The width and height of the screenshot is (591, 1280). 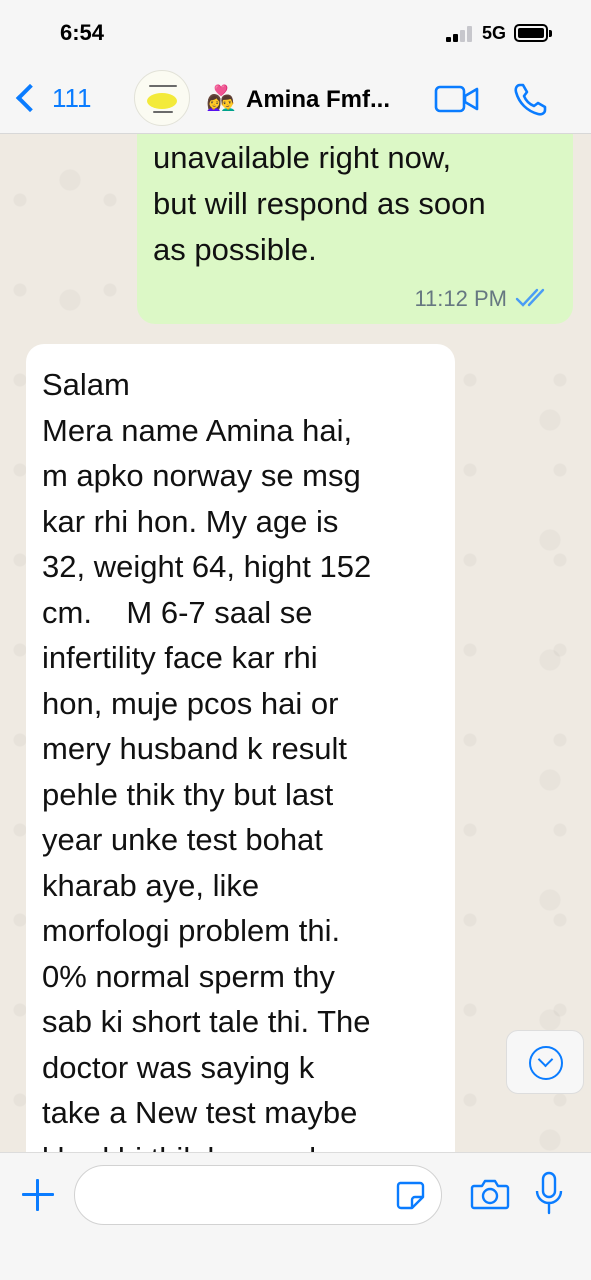 What do you see at coordinates (545, 1062) in the screenshot?
I see `scroll-to-bottom-button` at bounding box center [545, 1062].